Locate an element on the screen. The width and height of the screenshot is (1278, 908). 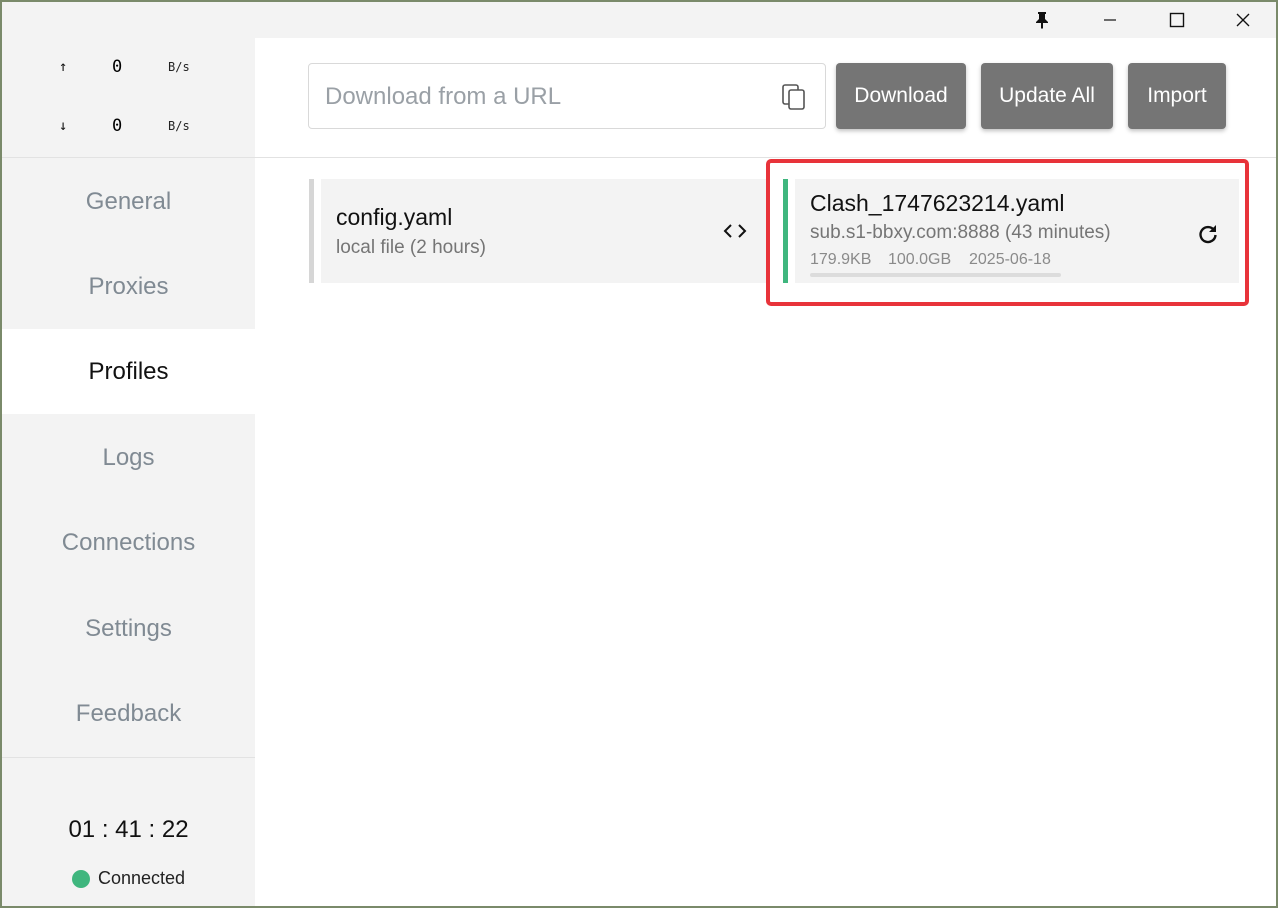
close-icon is located at coordinates (1243, 20).